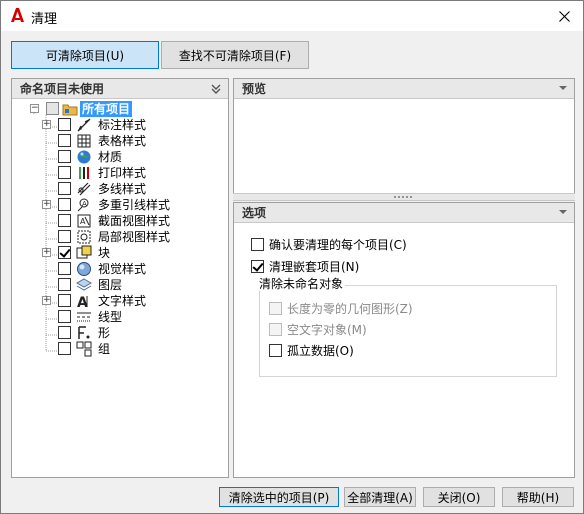 This screenshot has height=514, width=584. I want to click on shape-icon, so click(84, 332).